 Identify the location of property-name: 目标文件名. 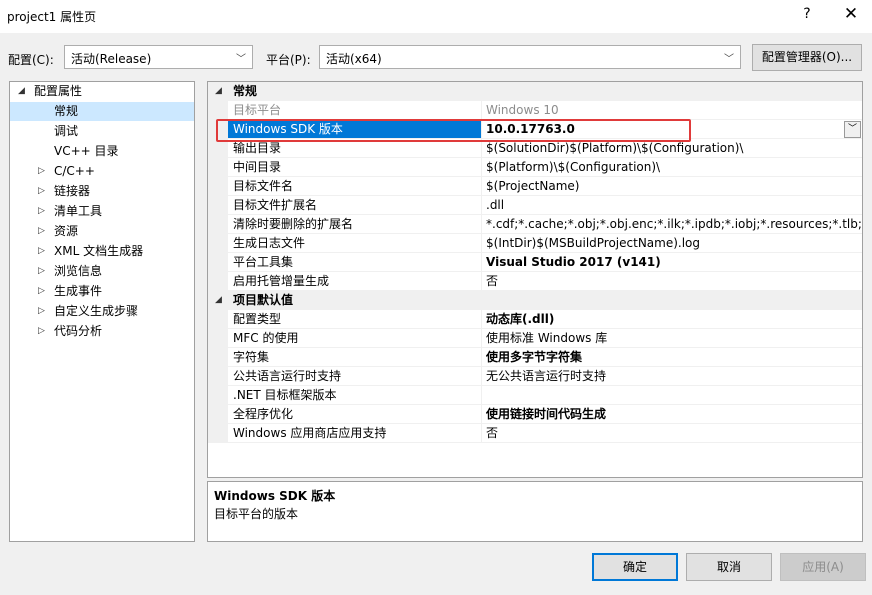
(355, 186).